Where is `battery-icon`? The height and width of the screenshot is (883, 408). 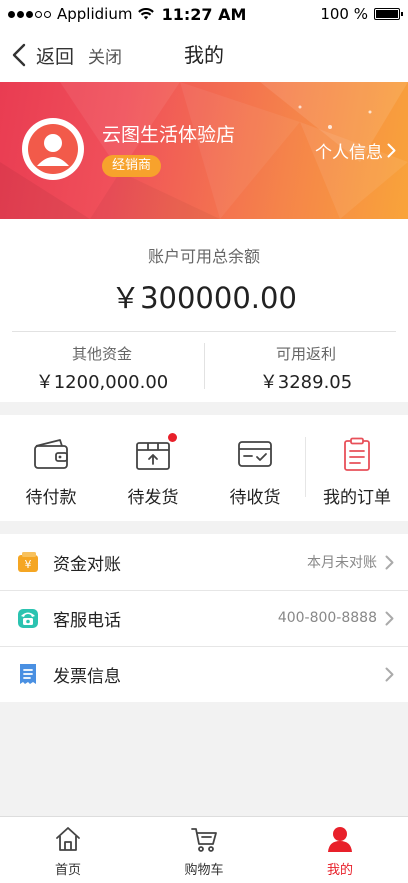
battery-icon is located at coordinates (388, 14).